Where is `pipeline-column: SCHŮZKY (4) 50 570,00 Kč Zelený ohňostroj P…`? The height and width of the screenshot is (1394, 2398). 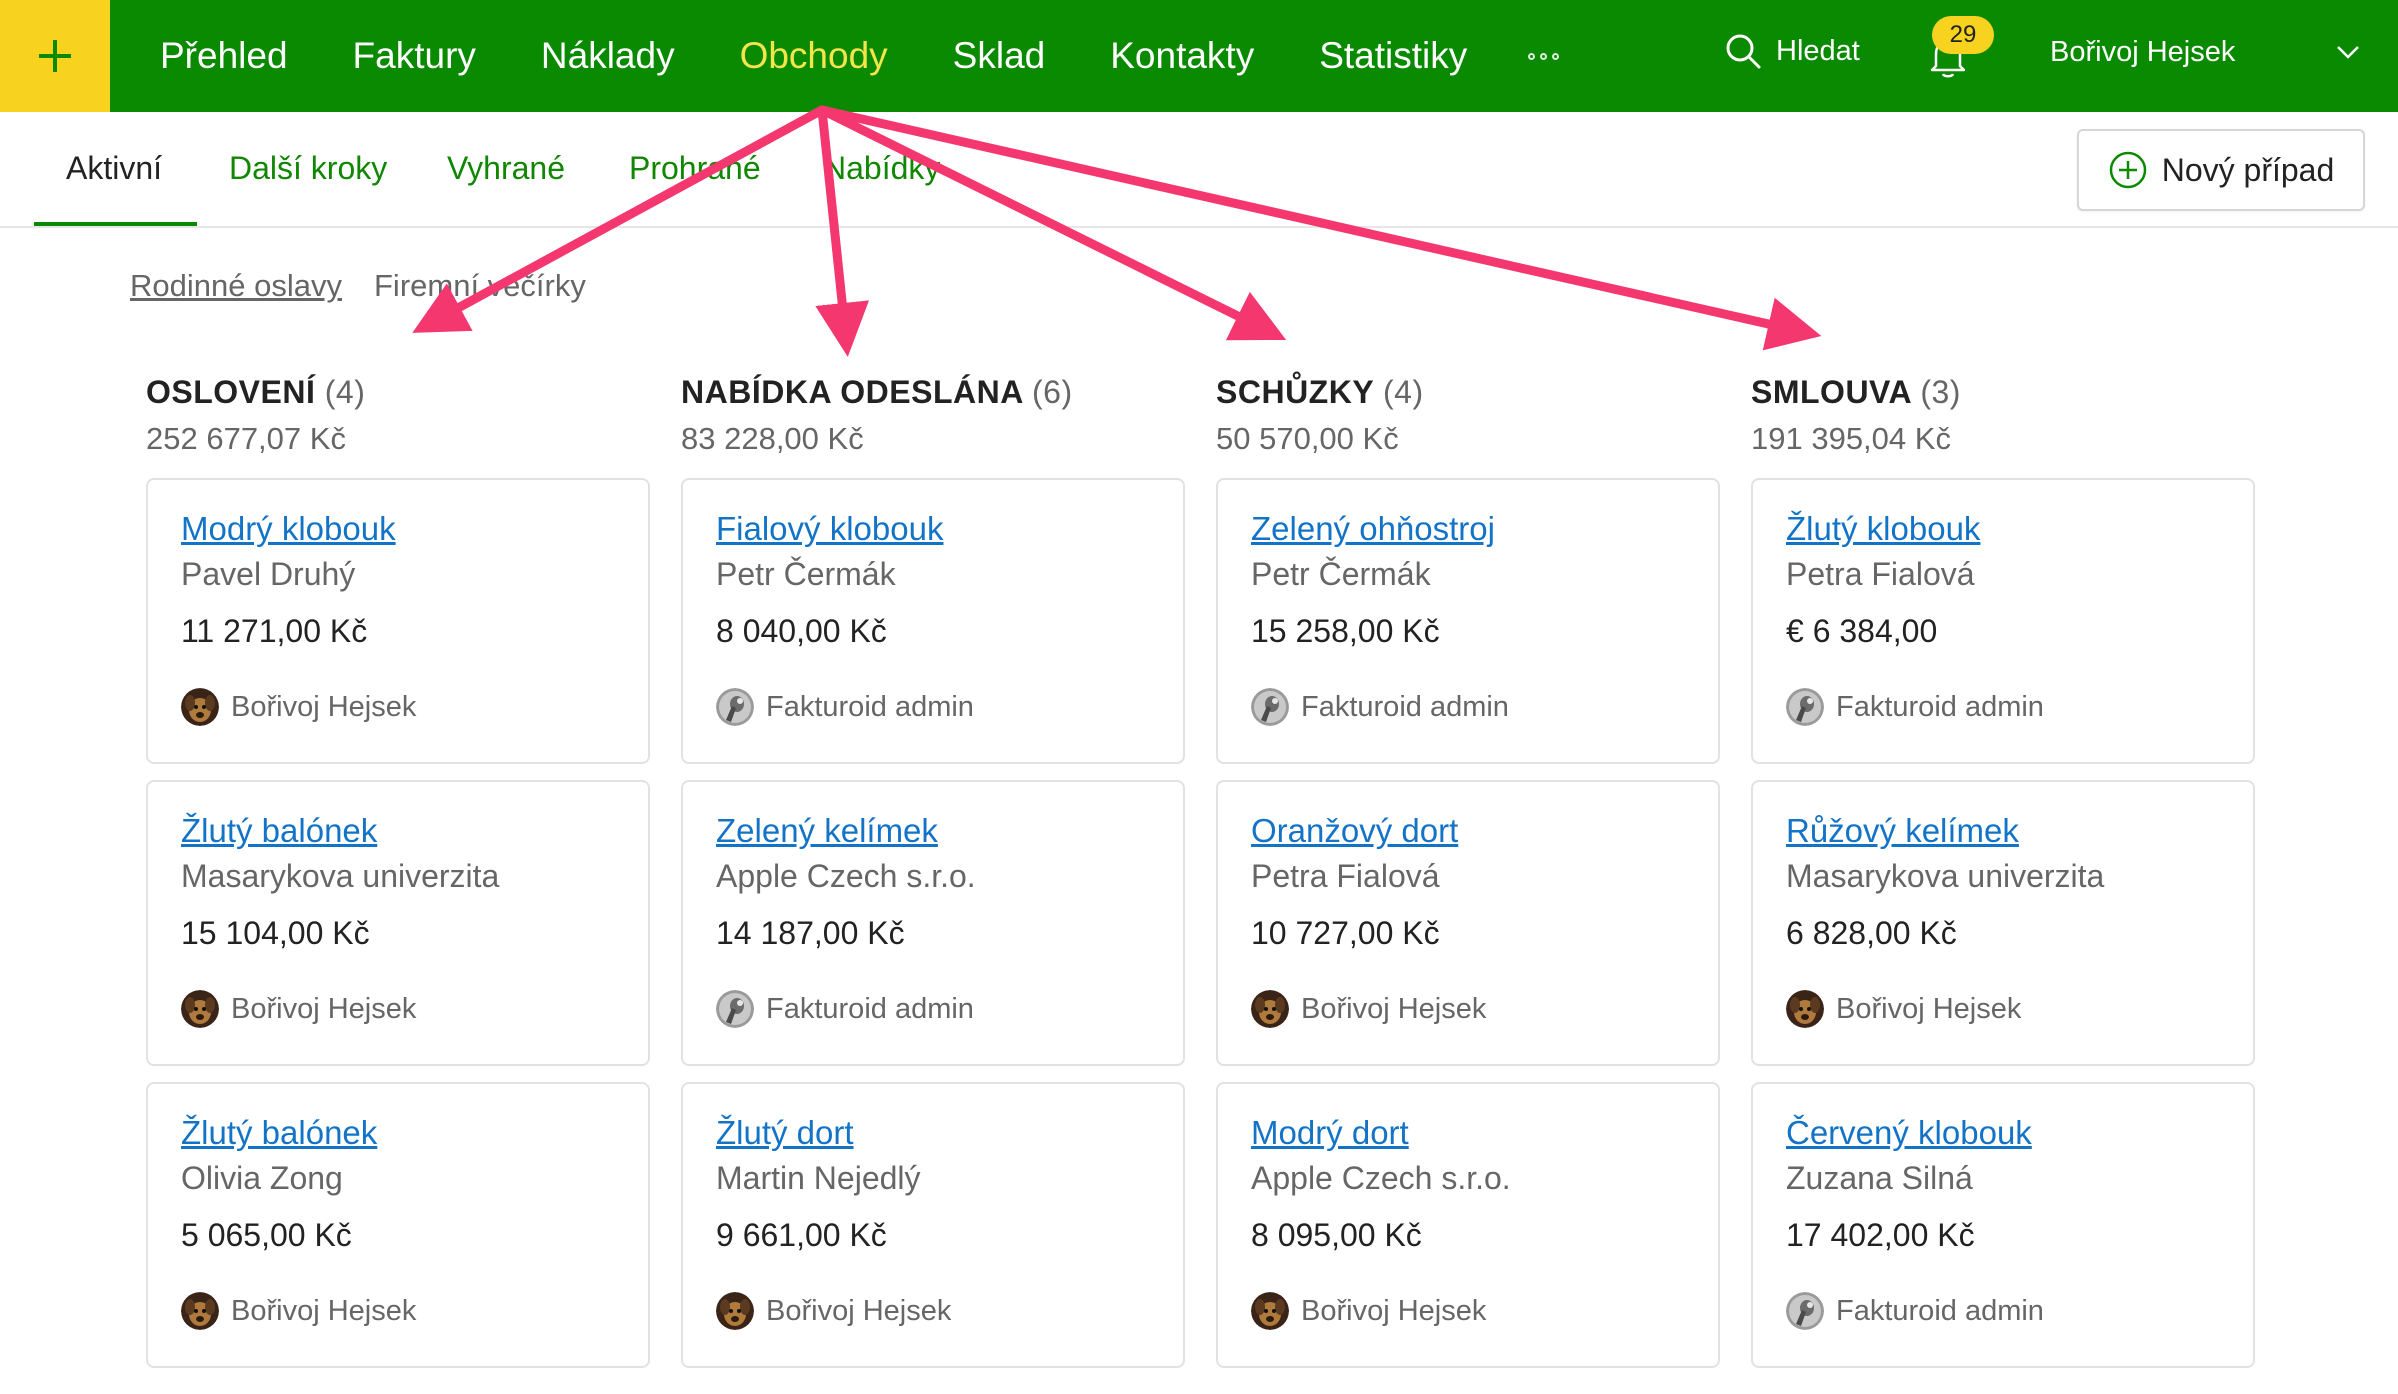 pipeline-column: SCHŮZKY (4) 50 570,00 Kč Zelený ohňostroj P… is located at coordinates (1468, 871).